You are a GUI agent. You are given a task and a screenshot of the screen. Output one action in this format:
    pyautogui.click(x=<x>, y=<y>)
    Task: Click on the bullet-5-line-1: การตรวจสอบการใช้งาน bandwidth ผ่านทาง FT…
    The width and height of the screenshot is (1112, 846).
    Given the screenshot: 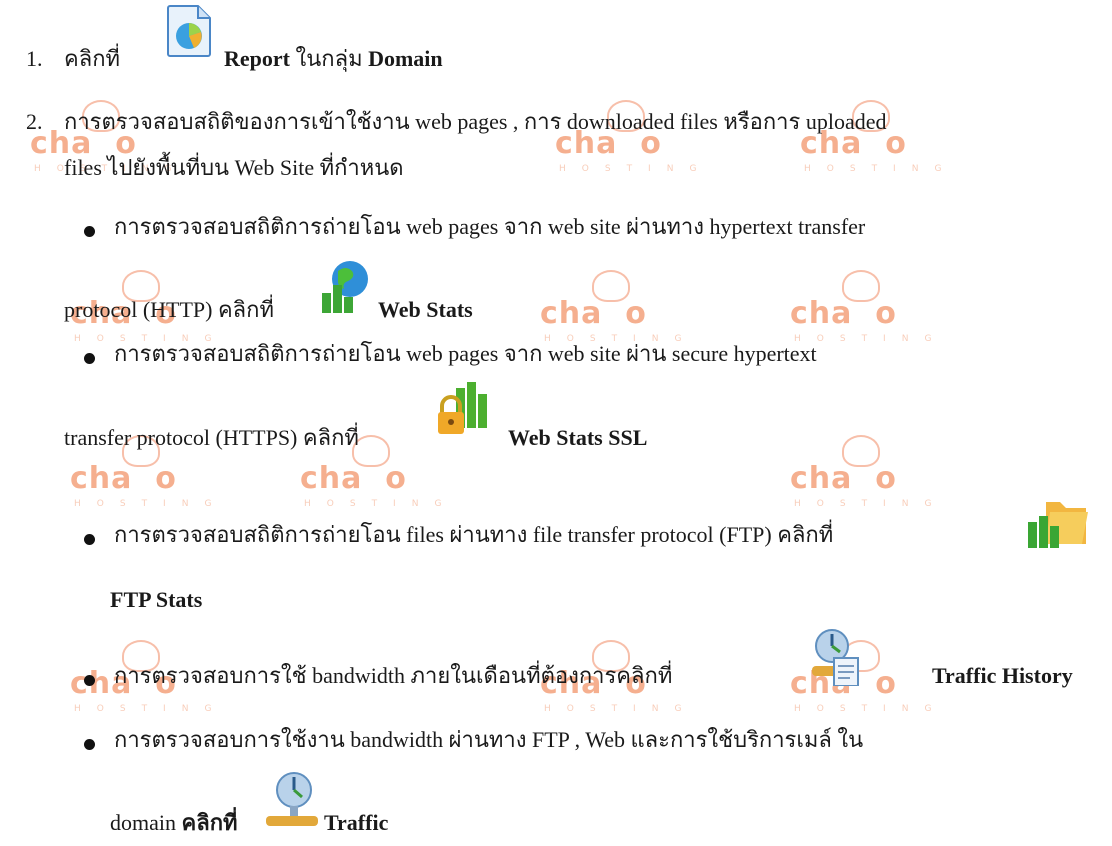 What is the action you would take?
    pyautogui.click(x=489, y=739)
    